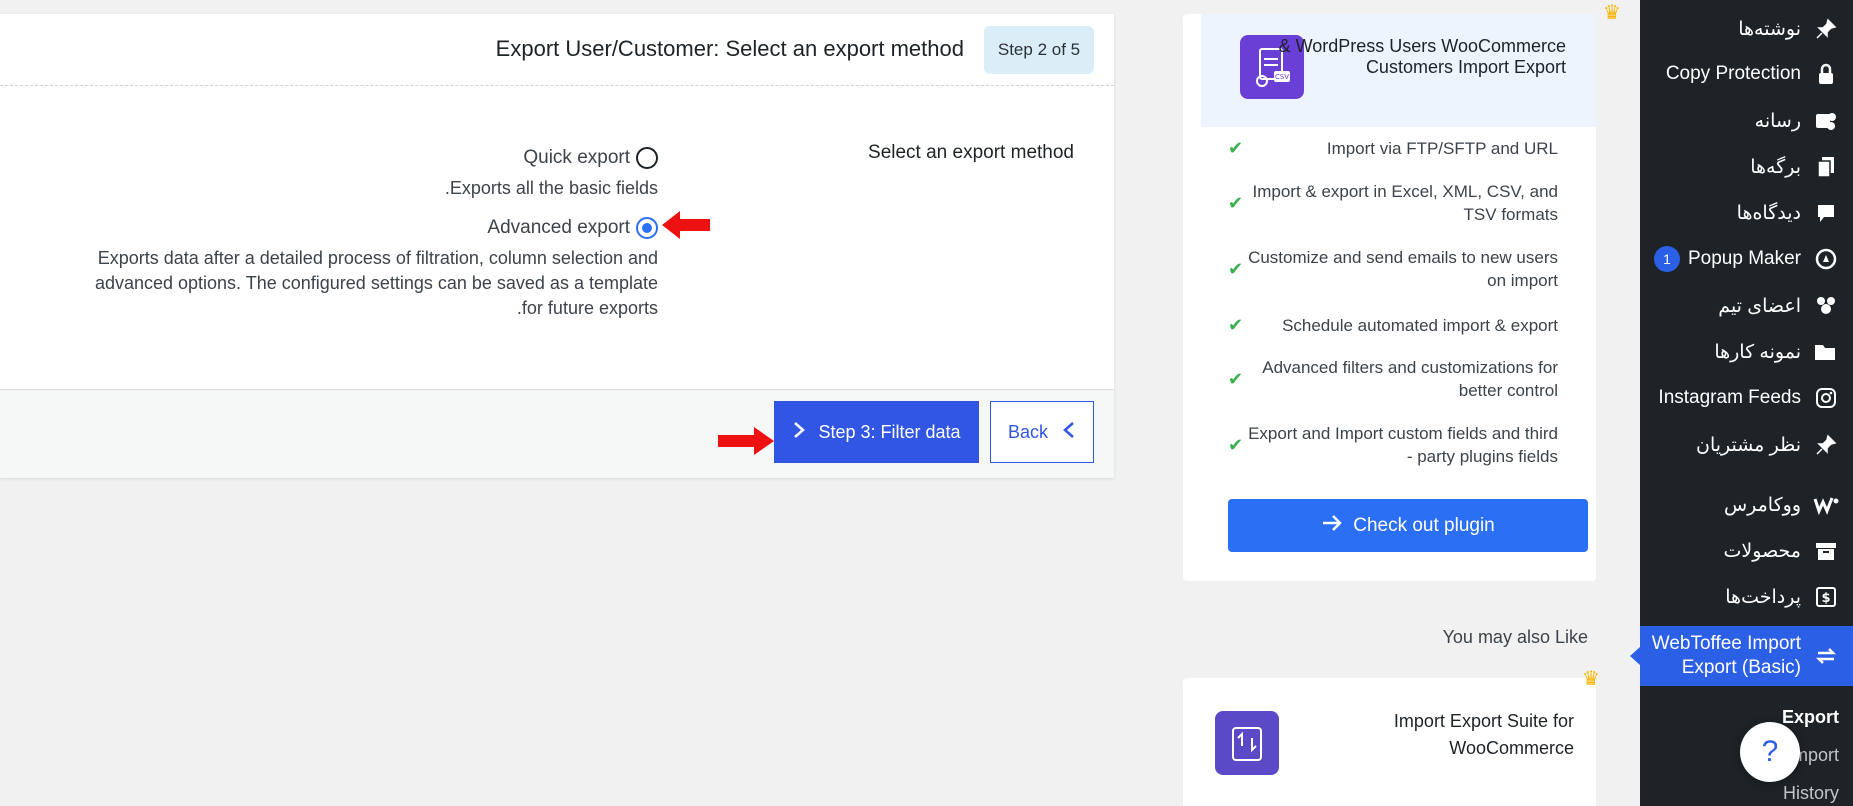 Image resolution: width=1853 pixels, height=806 pixels. Describe the element at coordinates (1247, 743) in the screenshot. I see `import-export-suite-logo-icon` at that location.